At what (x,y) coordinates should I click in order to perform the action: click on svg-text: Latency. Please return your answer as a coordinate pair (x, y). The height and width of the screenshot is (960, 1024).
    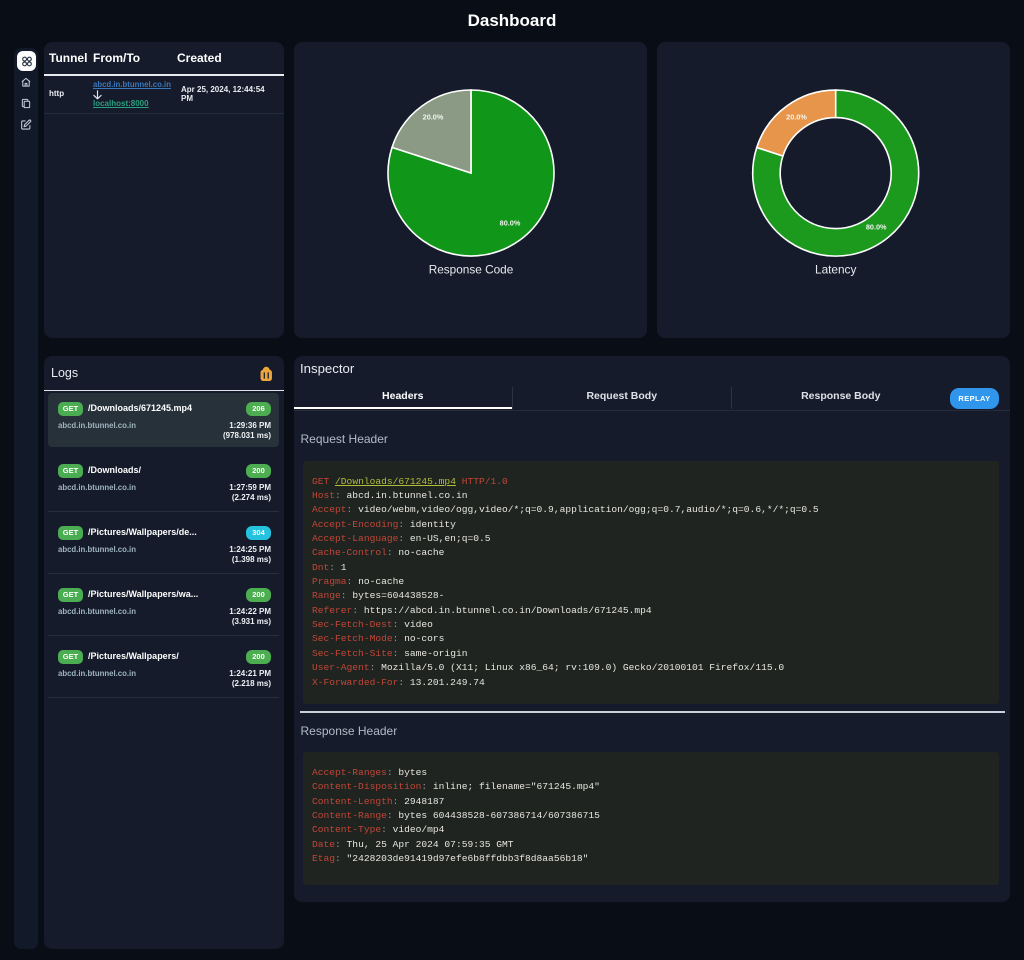
    Looking at the image, I should click on (835, 269).